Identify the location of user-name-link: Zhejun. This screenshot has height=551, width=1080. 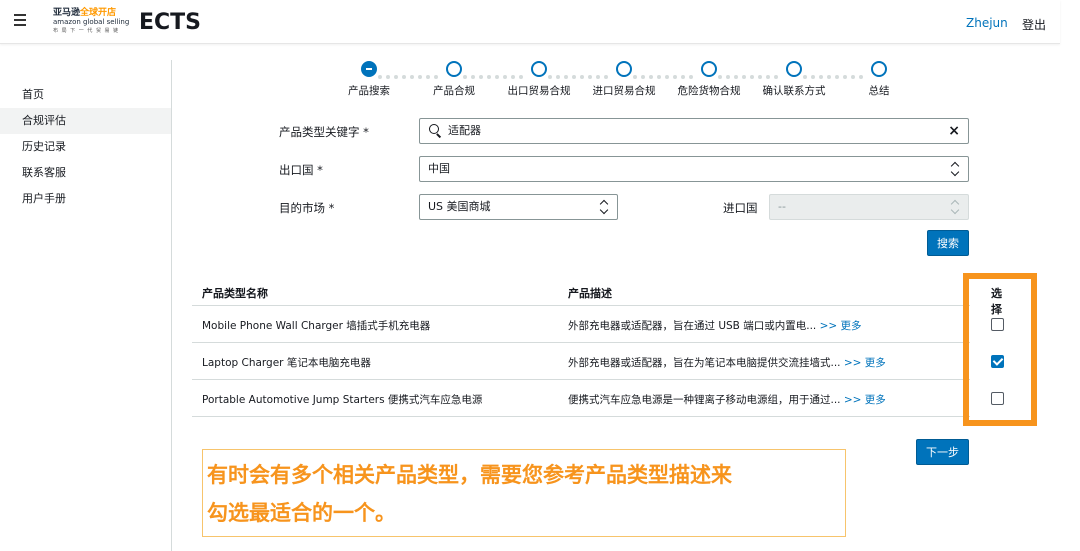
(987, 23).